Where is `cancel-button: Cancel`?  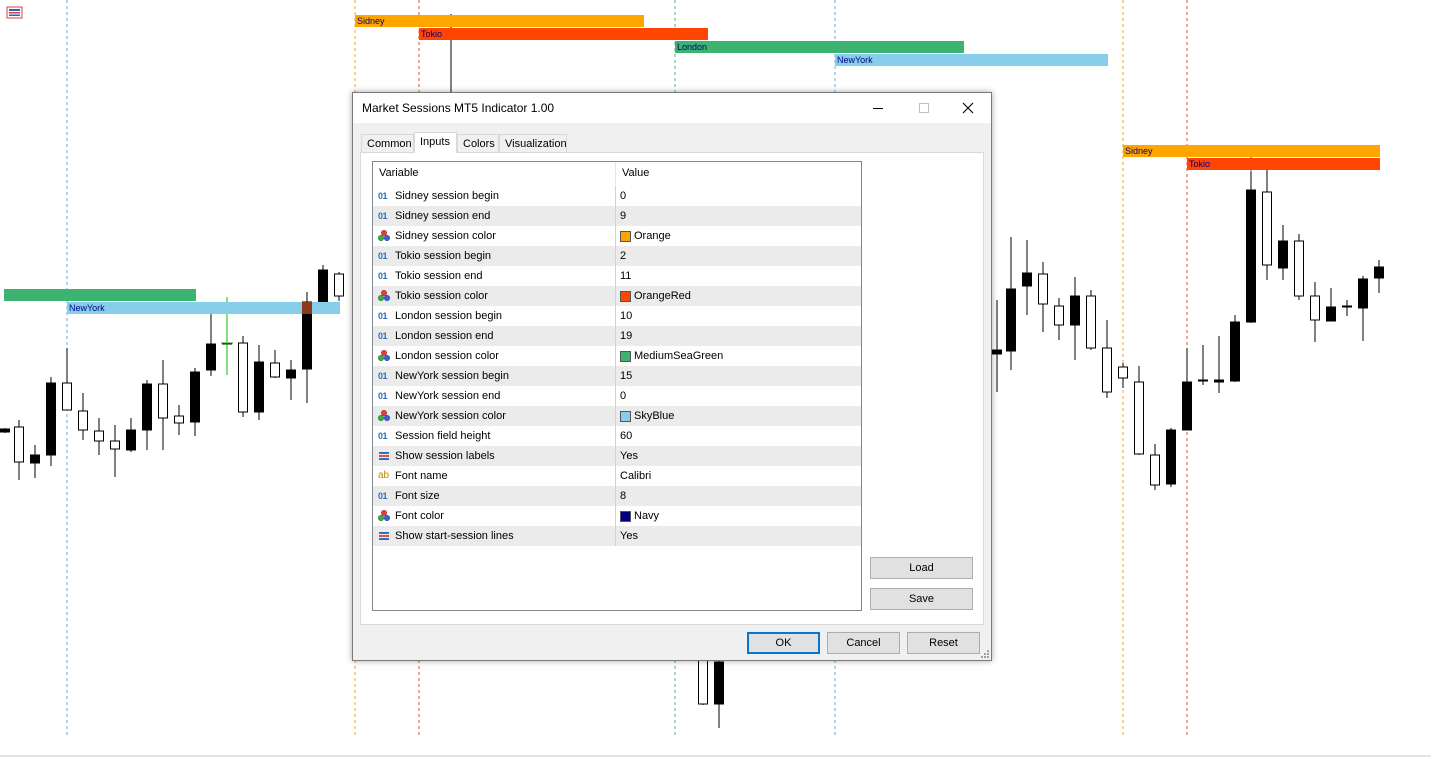
cancel-button: Cancel is located at coordinates (863, 643).